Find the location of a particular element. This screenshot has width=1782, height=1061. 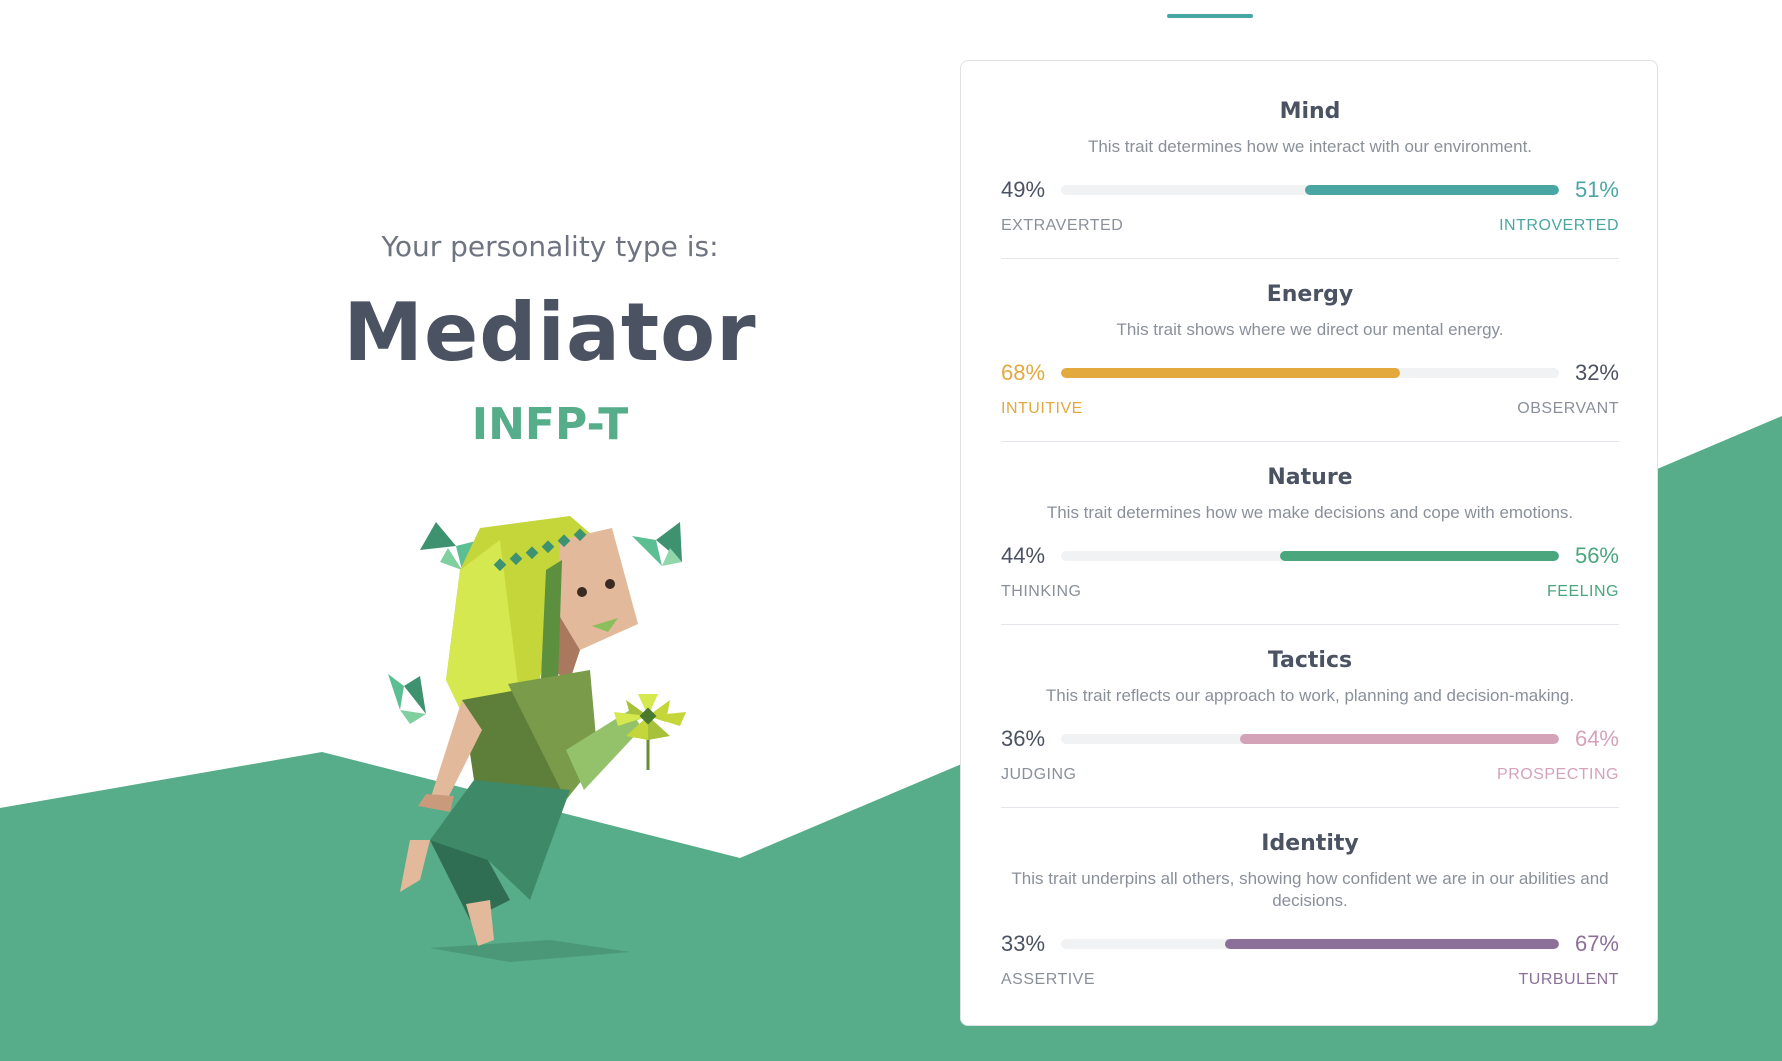

trait-pole-labels: INTUITIVE OBSERVANT is located at coordinates (1310, 409).